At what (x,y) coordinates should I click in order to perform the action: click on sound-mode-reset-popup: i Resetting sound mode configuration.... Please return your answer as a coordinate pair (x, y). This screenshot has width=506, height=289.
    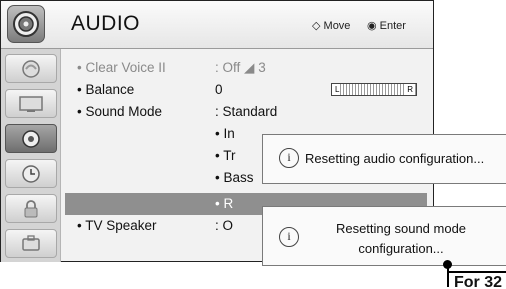
    Looking at the image, I should click on (384, 236).